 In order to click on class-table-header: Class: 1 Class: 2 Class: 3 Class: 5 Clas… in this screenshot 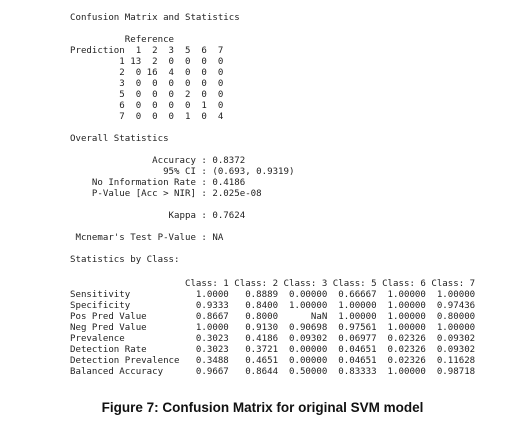, I will do `click(273, 284)`.